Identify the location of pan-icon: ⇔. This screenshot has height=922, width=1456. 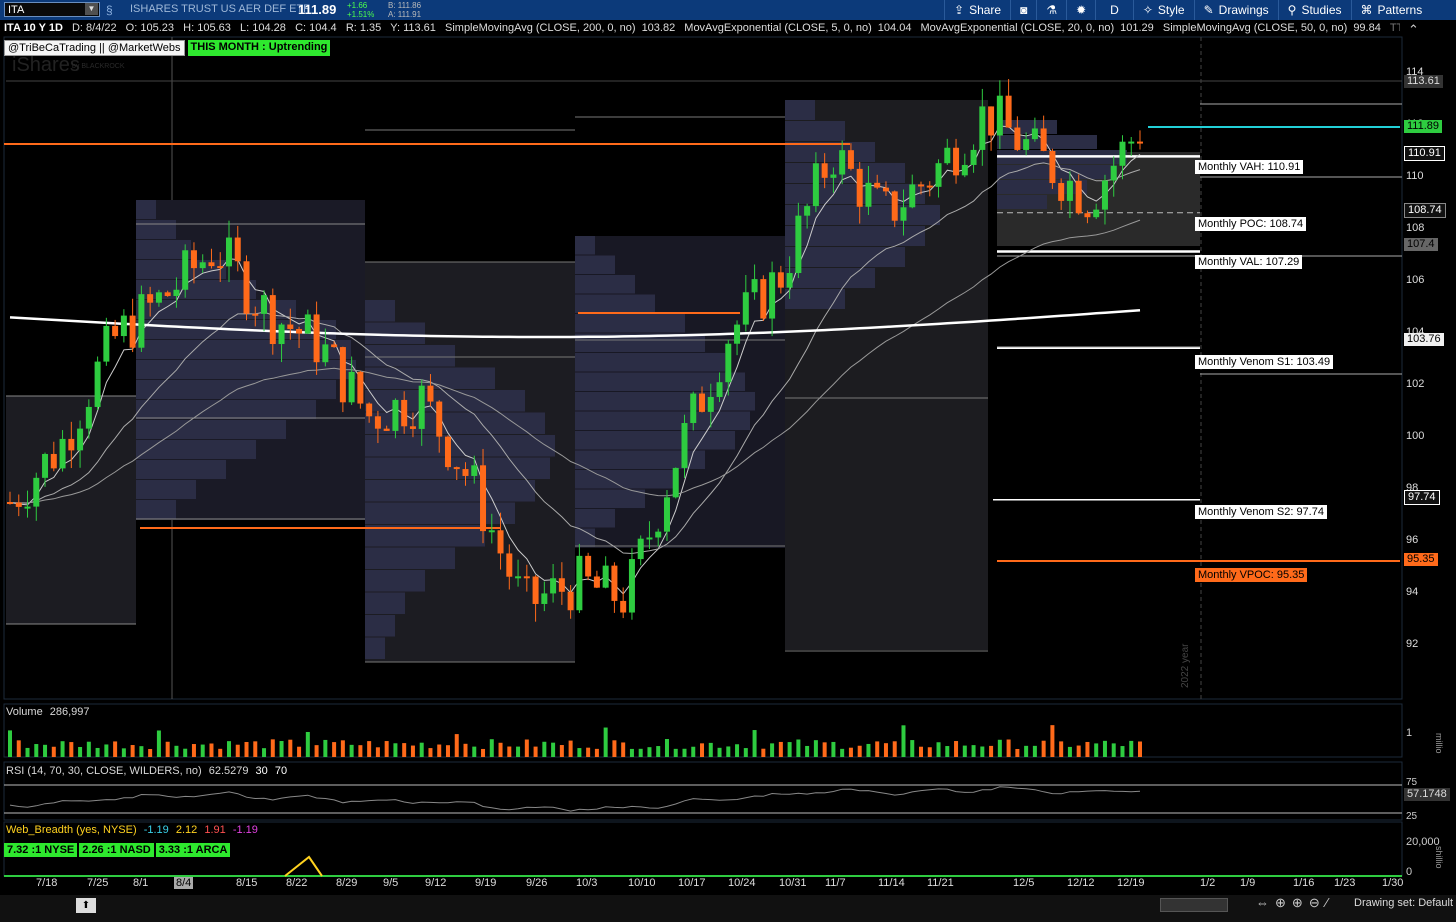
(1262, 903).